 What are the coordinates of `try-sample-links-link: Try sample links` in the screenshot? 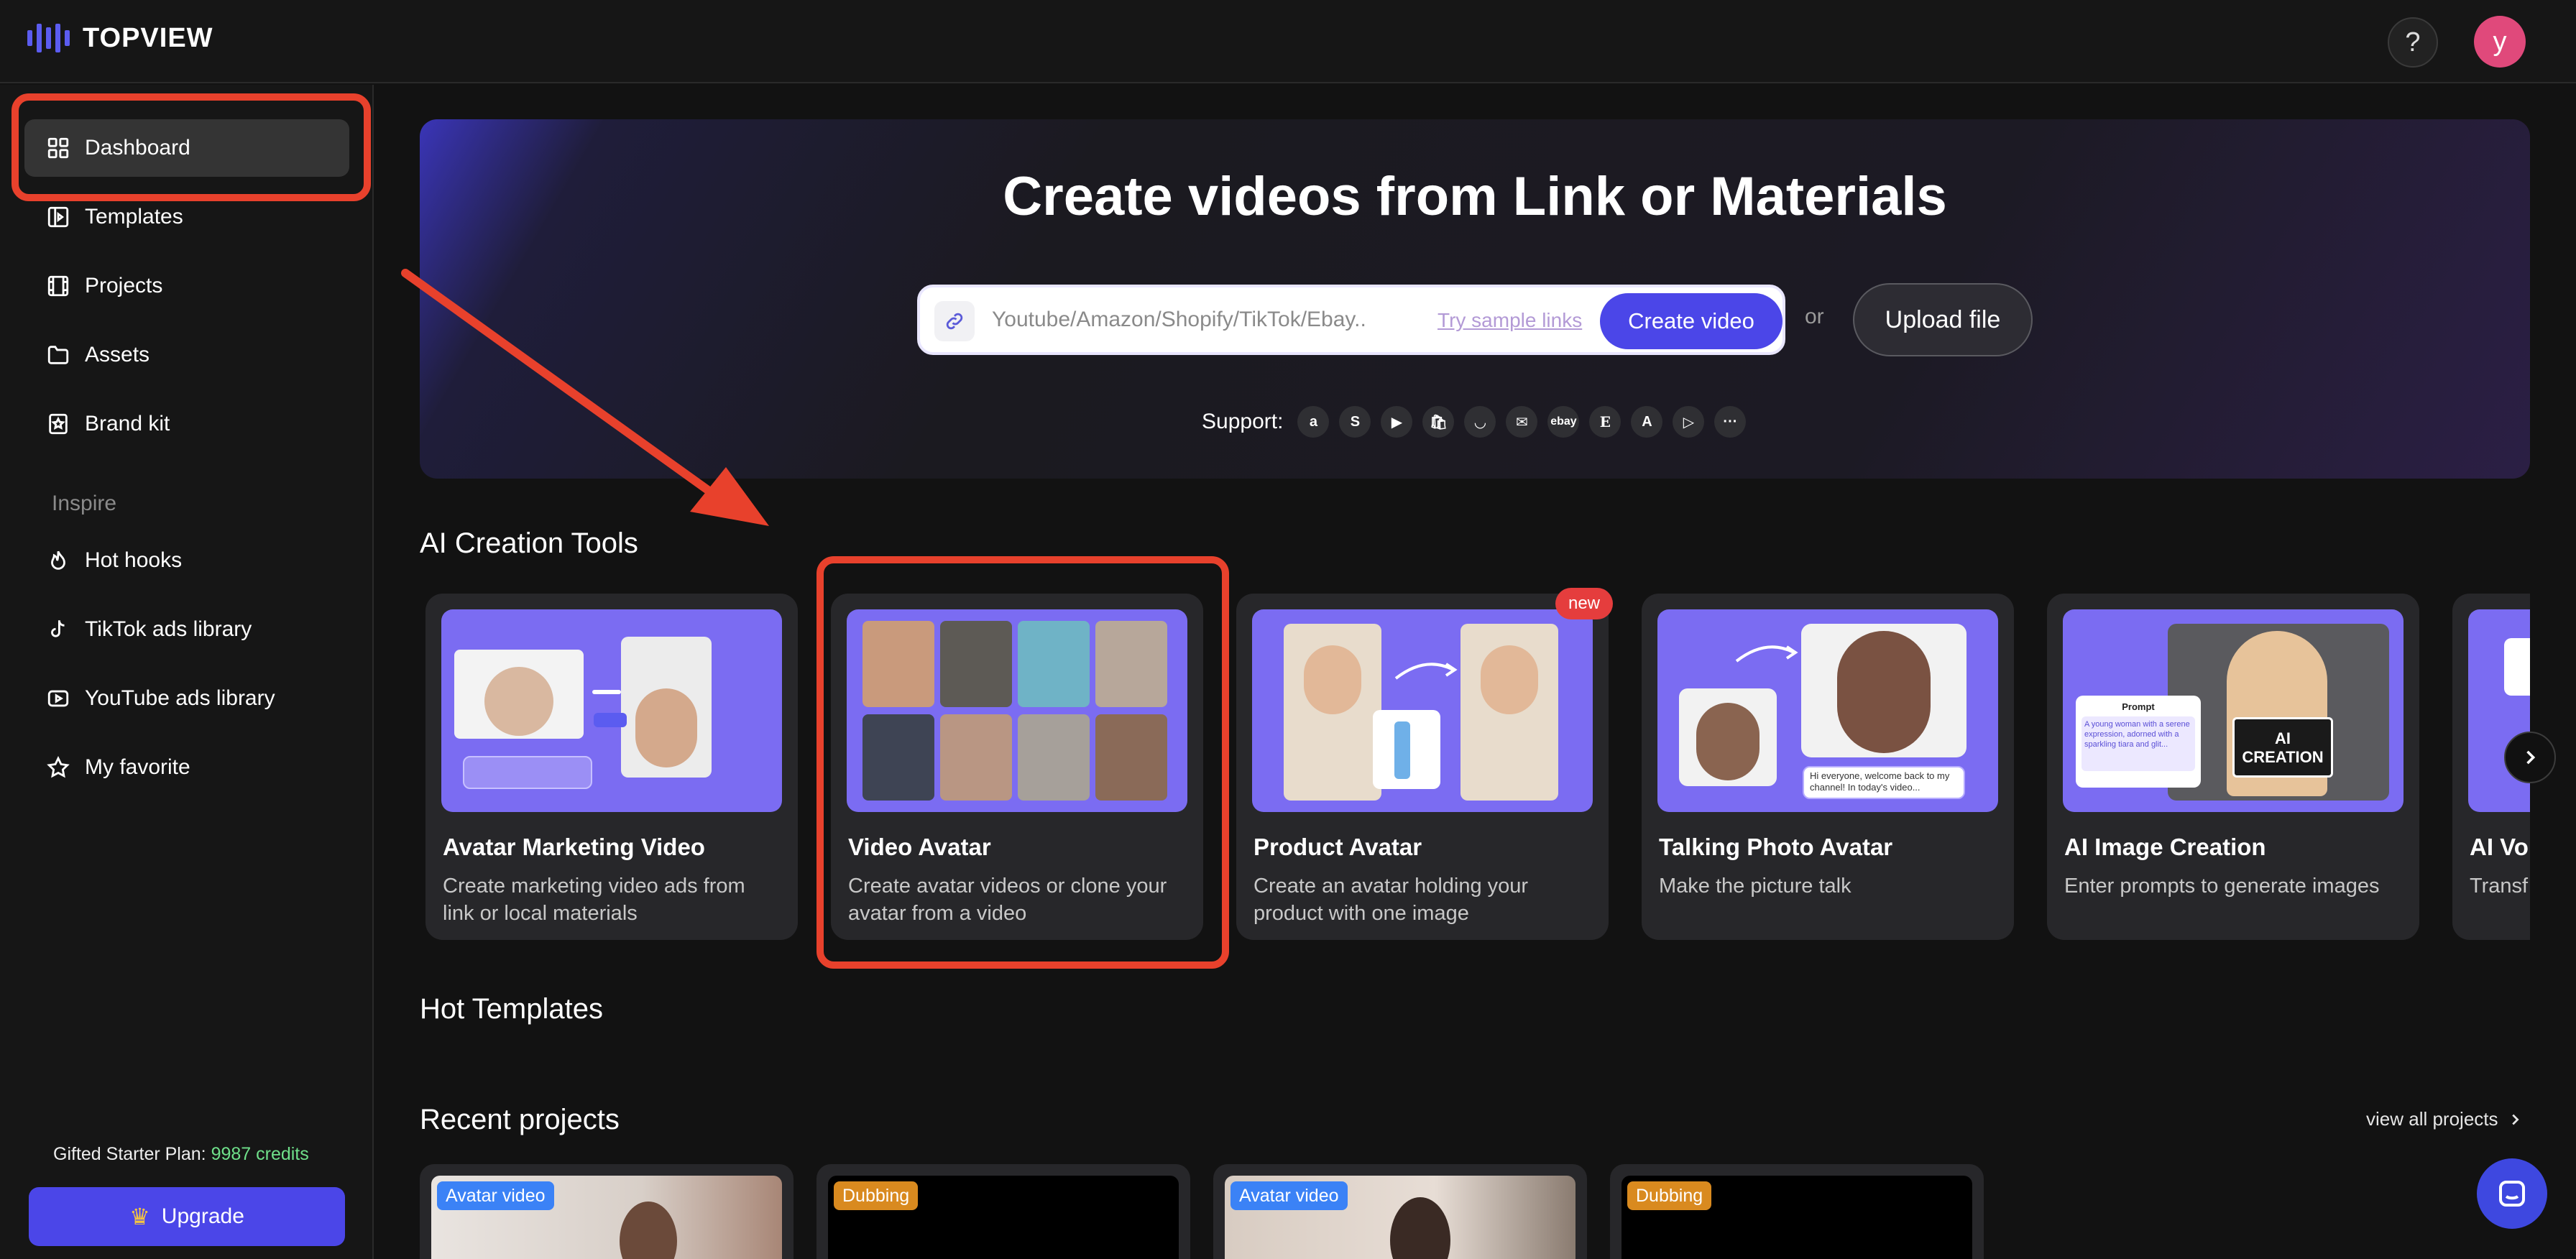 It's located at (1510, 320).